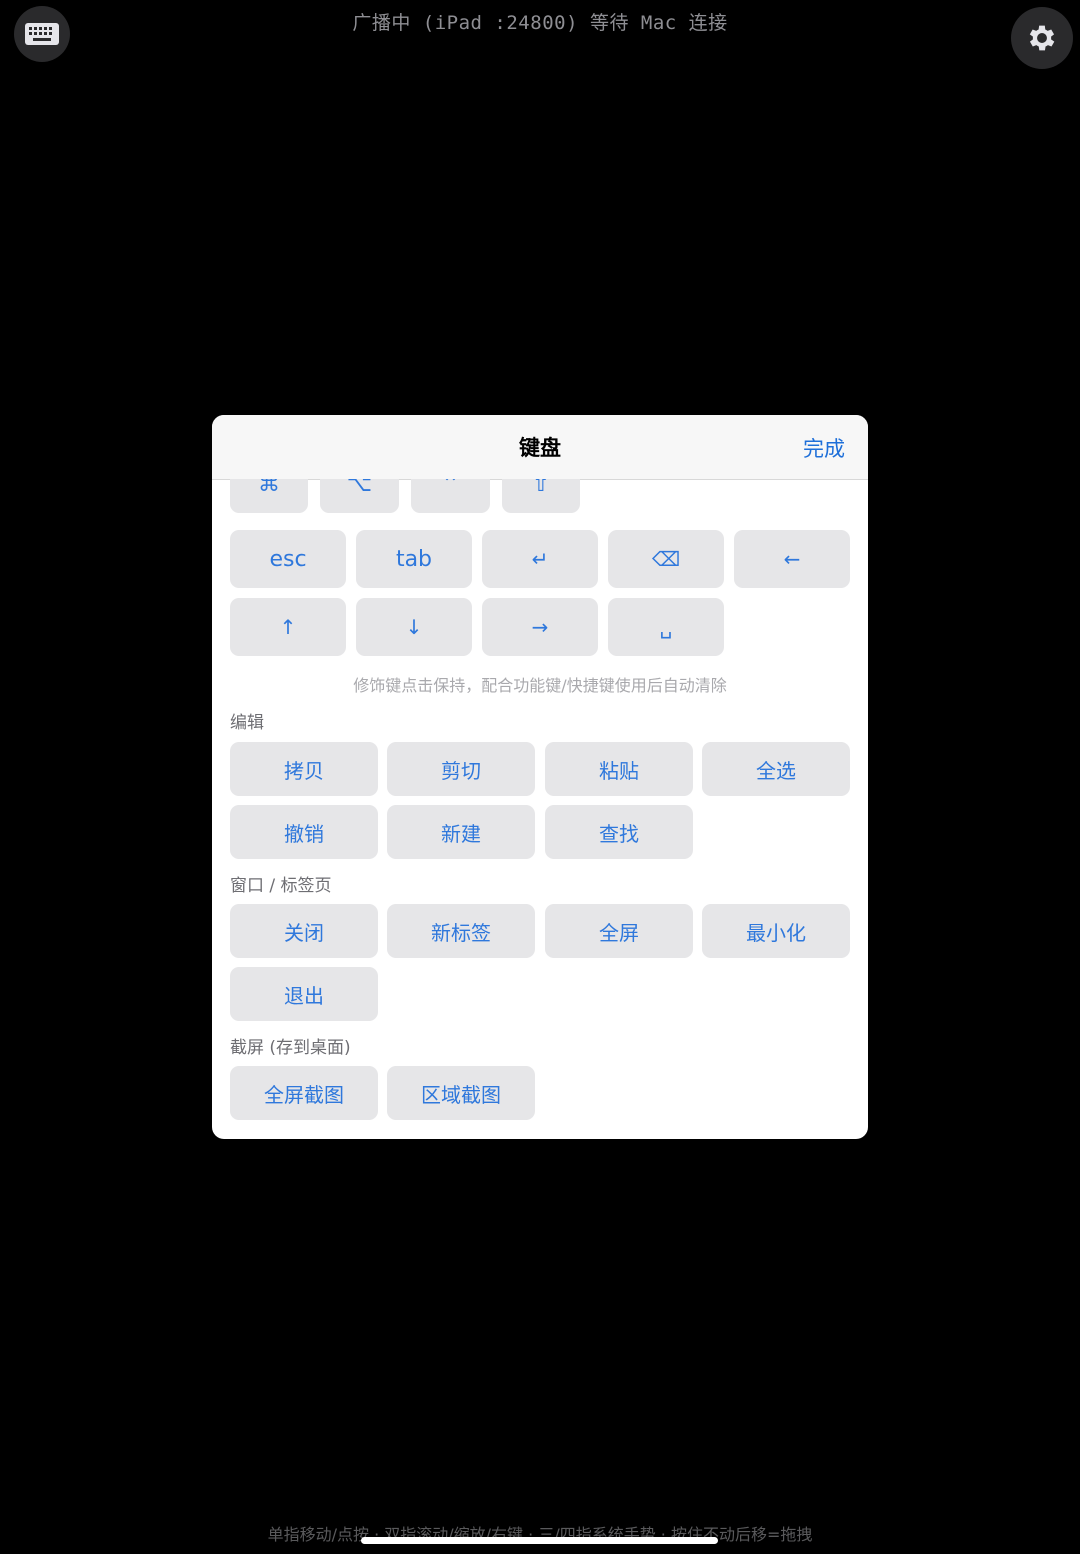  I want to click on command-key: ⌘, so click(269, 496).